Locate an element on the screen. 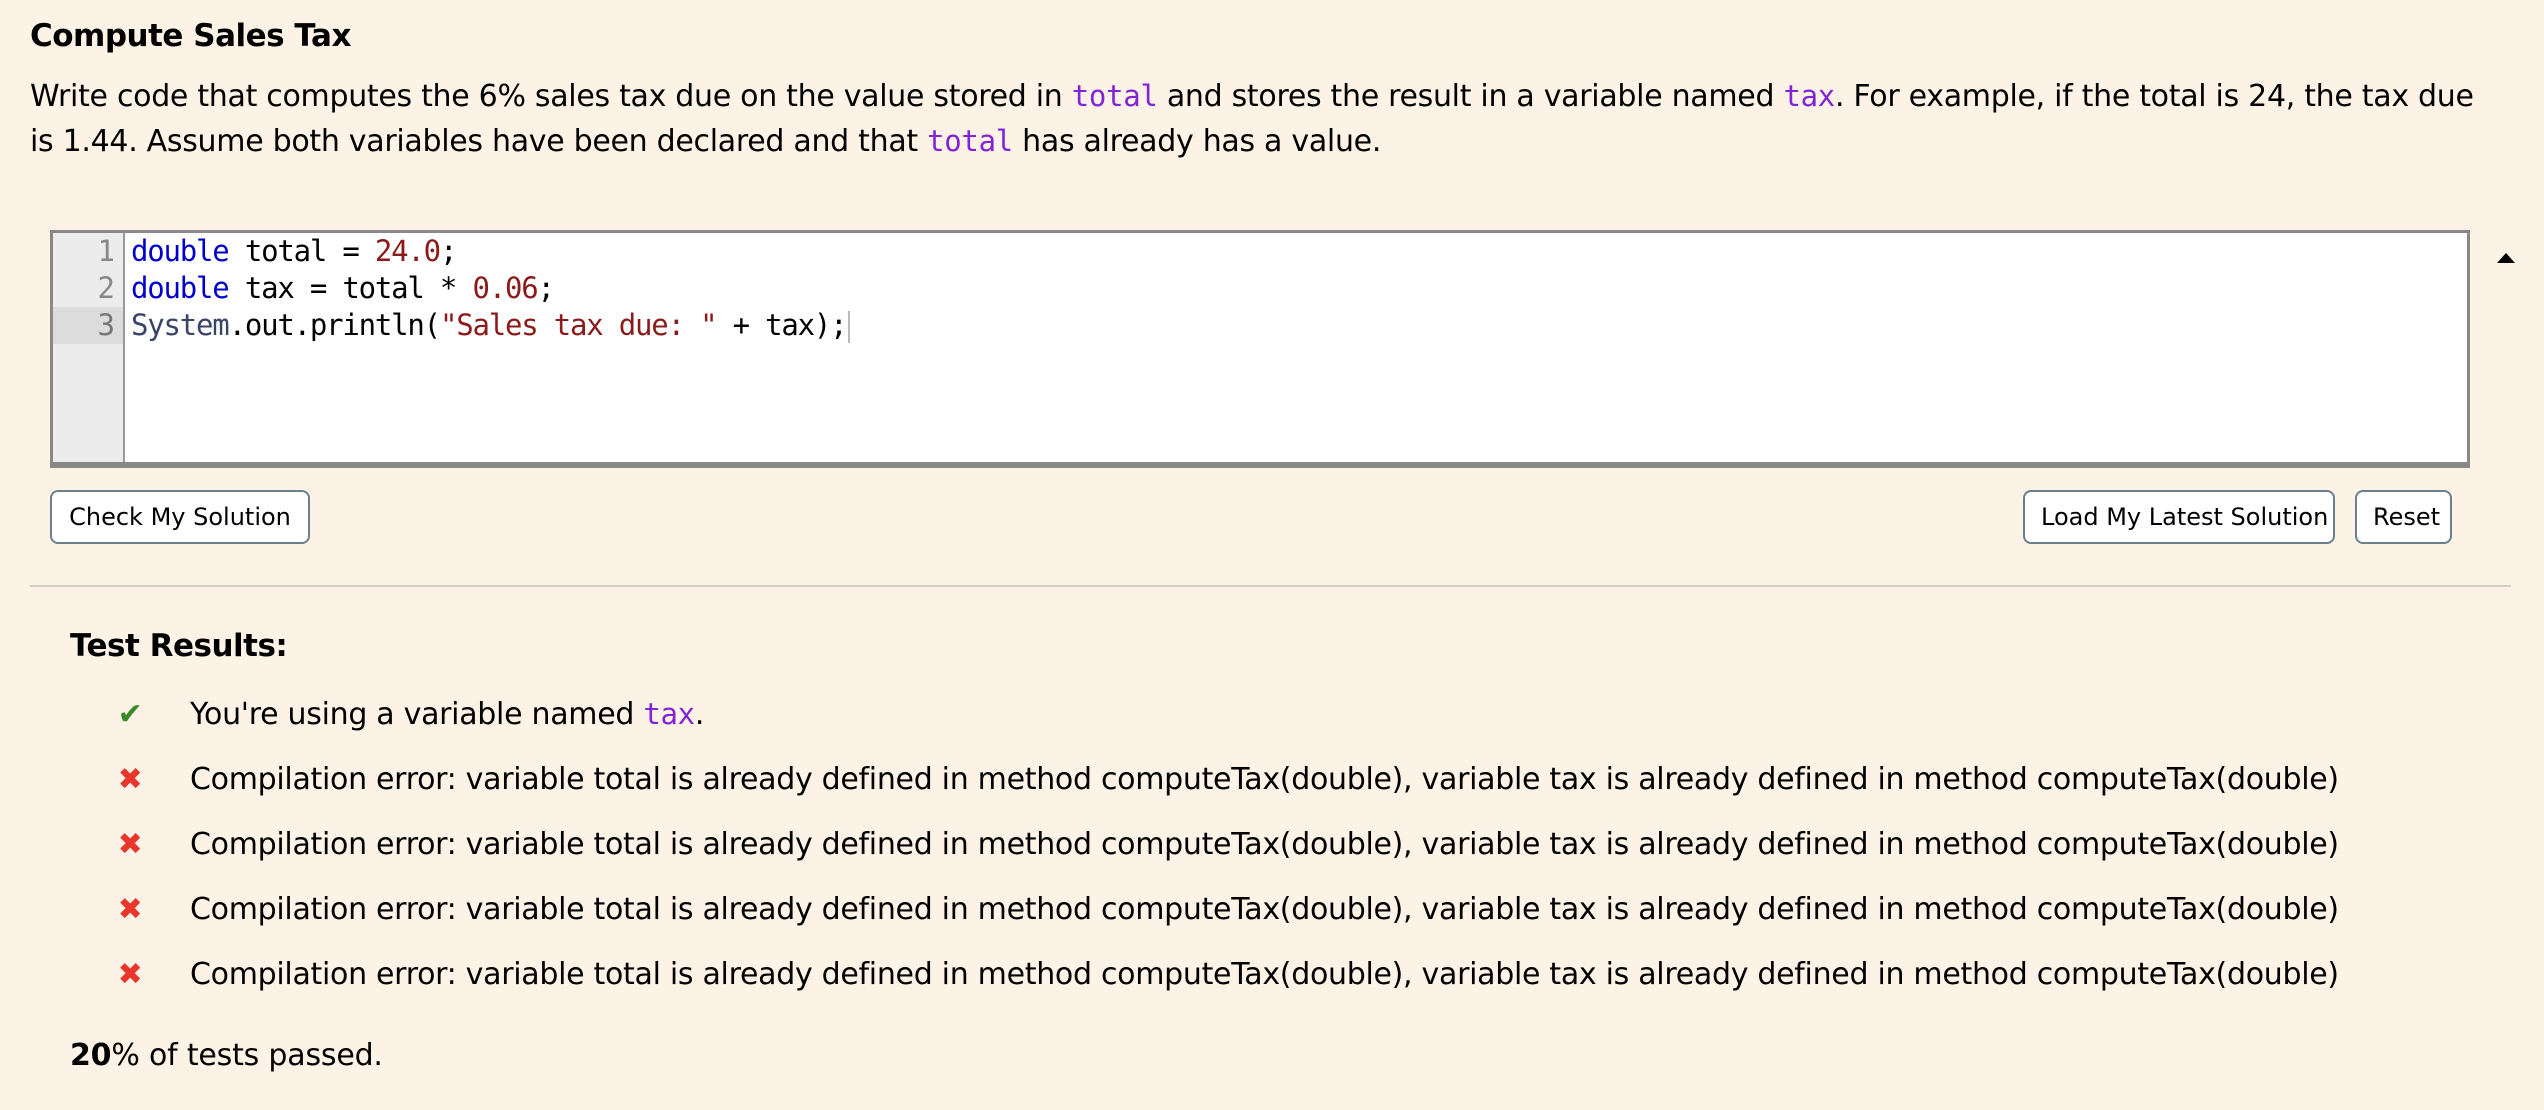  line-number-active: 3 is located at coordinates (88, 325).